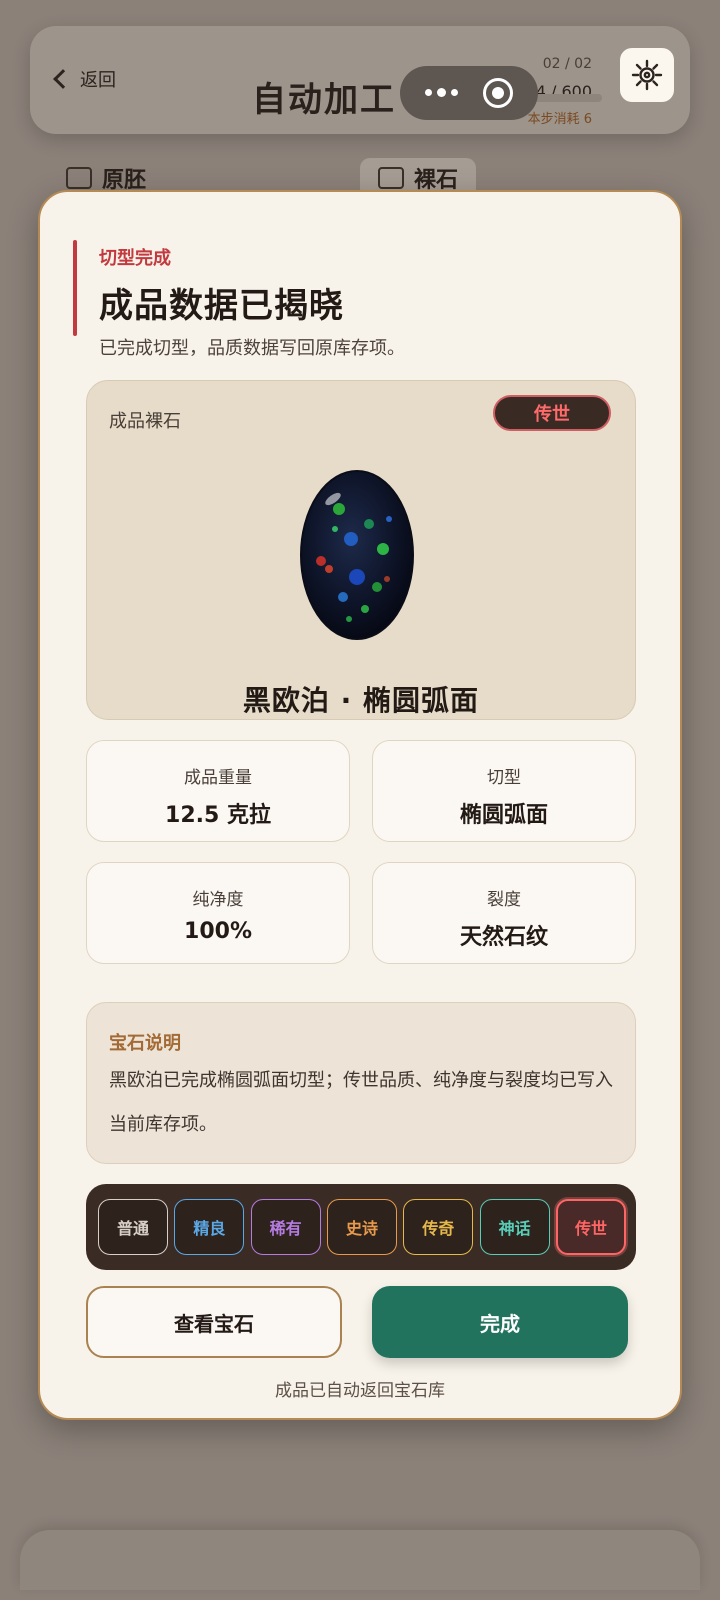  Describe the element at coordinates (285, 1227) in the screenshot. I see `tier-chip: 稀有` at that location.